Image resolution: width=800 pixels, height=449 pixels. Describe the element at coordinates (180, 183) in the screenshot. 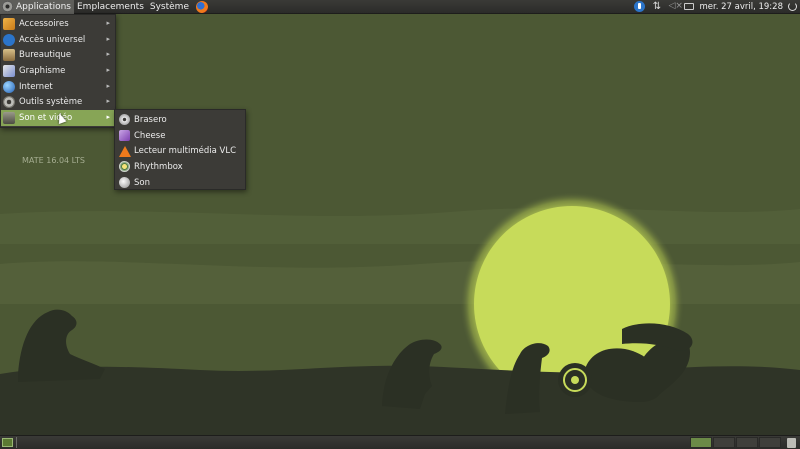

I see `submenu-item-son: Son` at that location.